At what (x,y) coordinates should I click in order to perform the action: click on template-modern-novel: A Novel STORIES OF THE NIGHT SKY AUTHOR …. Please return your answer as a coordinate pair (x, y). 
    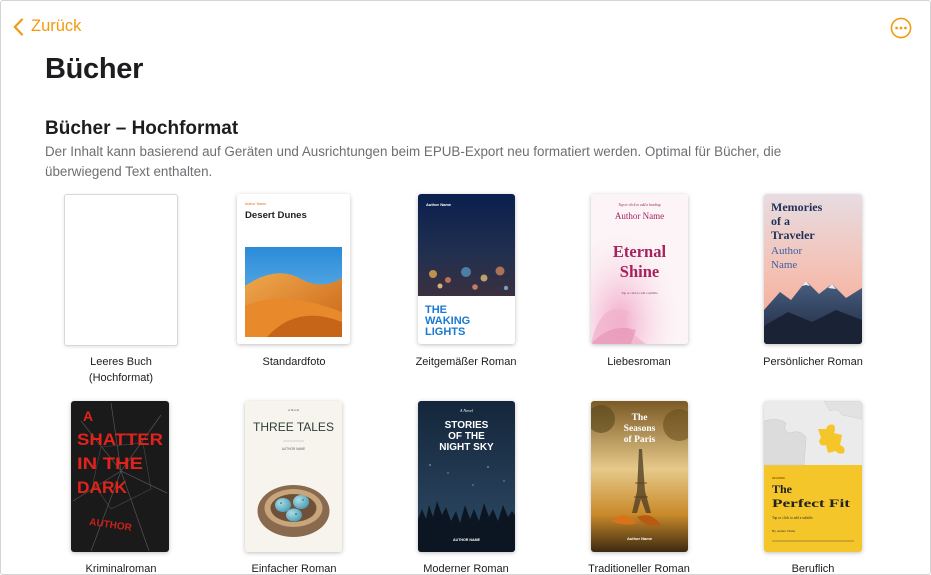
    Looking at the image, I should click on (466, 488).